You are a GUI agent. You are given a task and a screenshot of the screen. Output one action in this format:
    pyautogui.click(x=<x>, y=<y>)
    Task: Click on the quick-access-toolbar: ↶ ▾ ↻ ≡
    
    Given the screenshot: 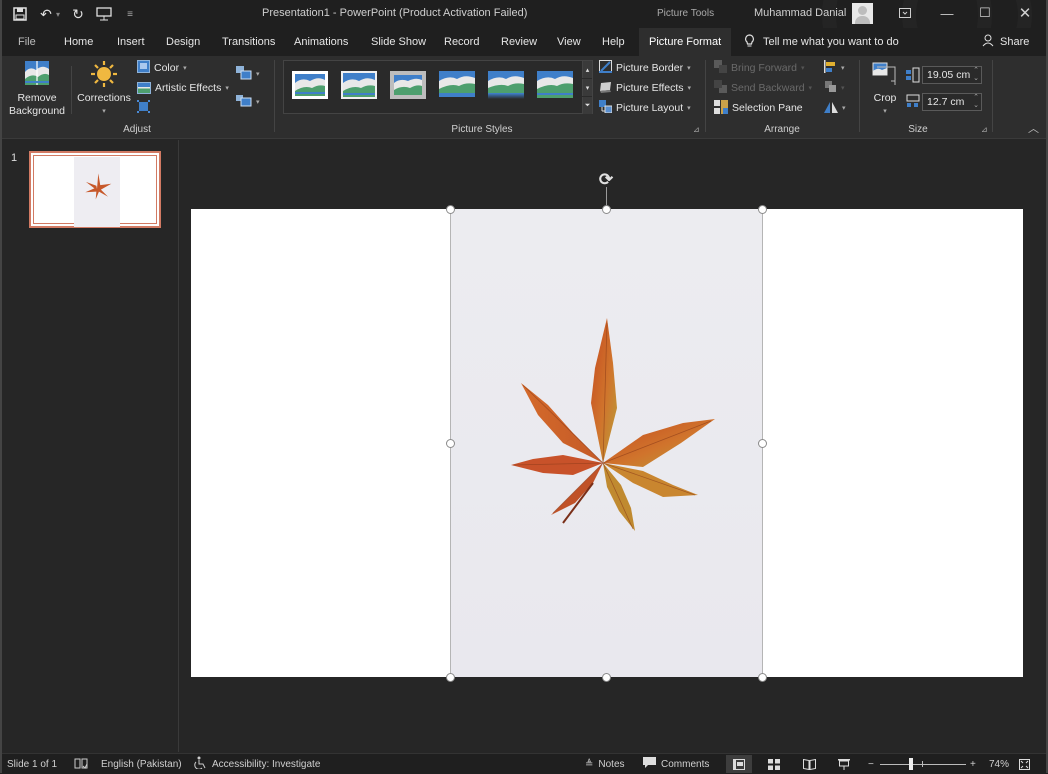 What is the action you would take?
    pyautogui.click(x=75, y=14)
    